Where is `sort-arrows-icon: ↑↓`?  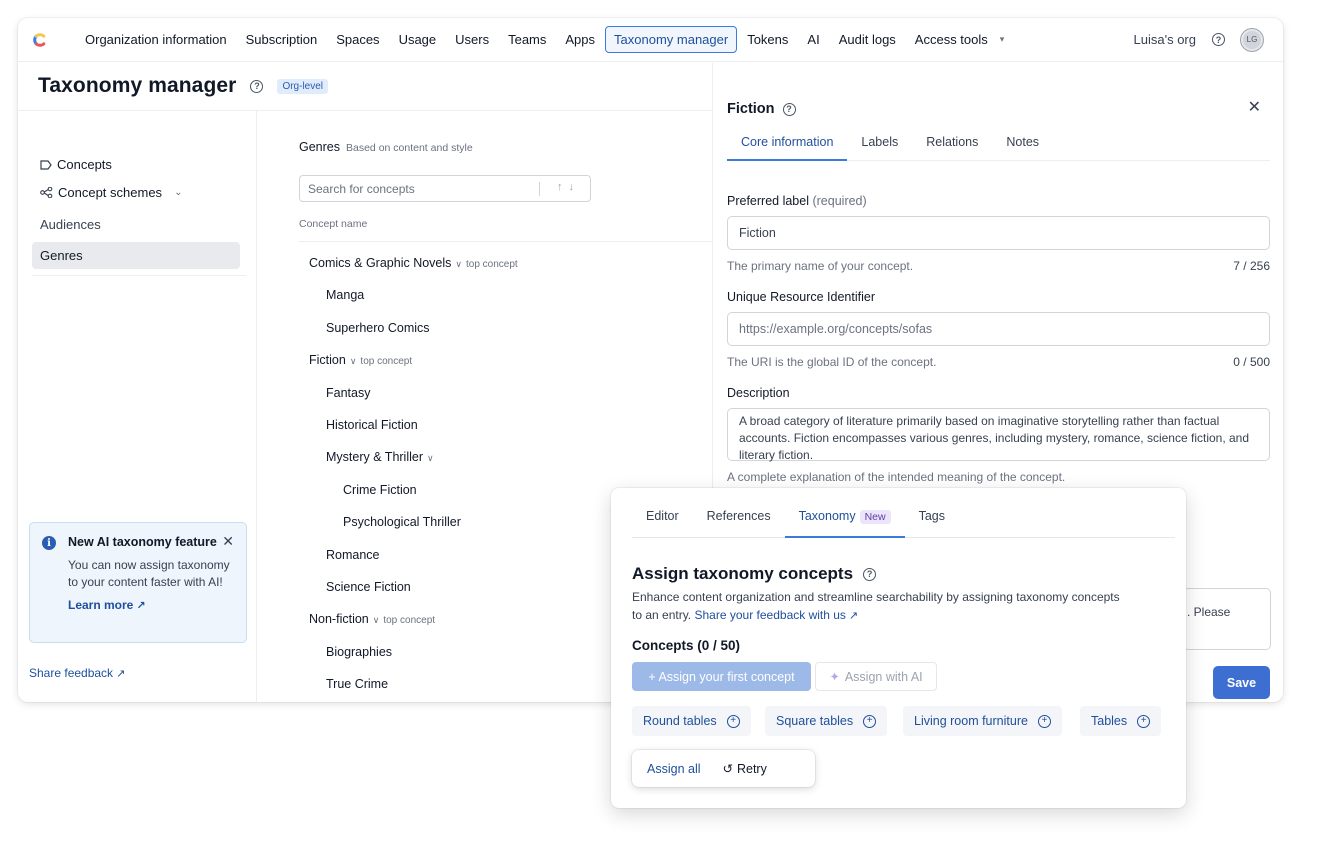 sort-arrows-icon: ↑↓ is located at coordinates (568, 187).